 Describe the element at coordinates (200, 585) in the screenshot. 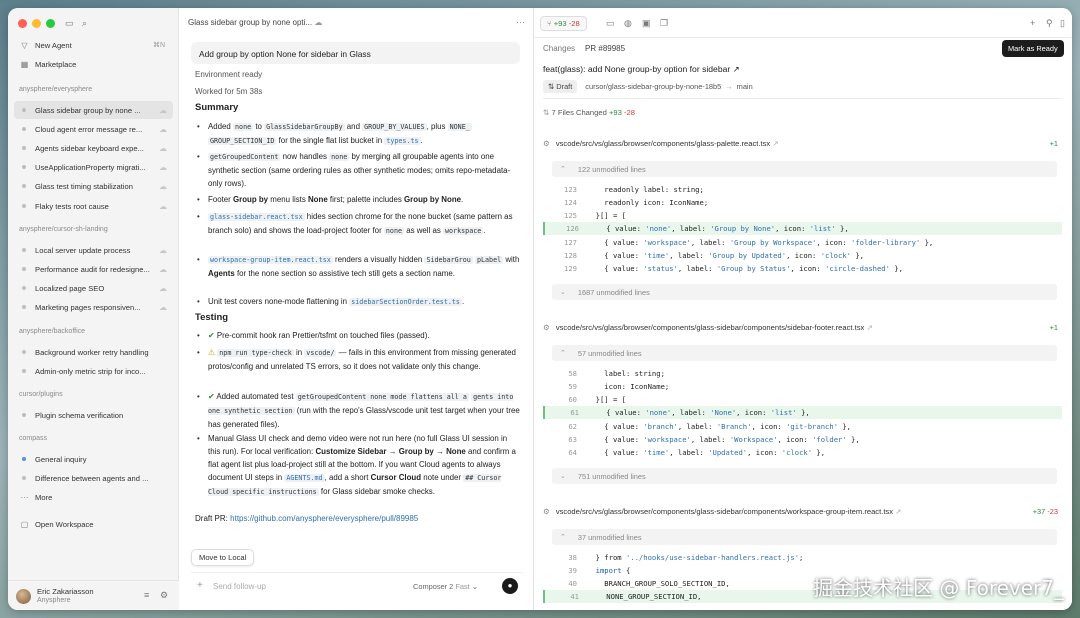

I see `plus-icon: +` at that location.